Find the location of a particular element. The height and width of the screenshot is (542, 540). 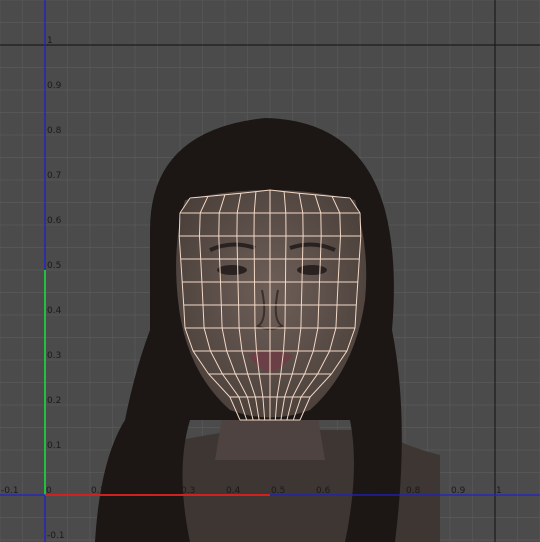

u-tick-label: 0.3 is located at coordinates (188, 491).